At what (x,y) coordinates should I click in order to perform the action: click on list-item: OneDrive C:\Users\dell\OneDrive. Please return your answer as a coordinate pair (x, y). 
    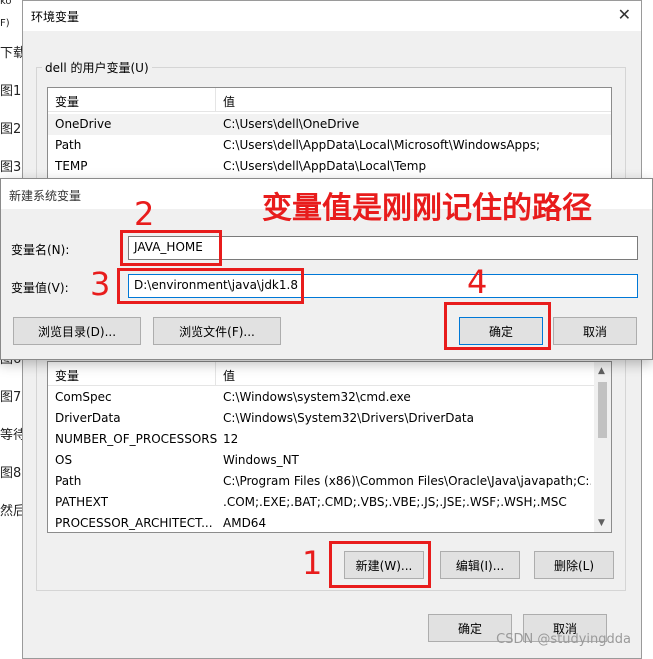
    Looking at the image, I should click on (329, 124).